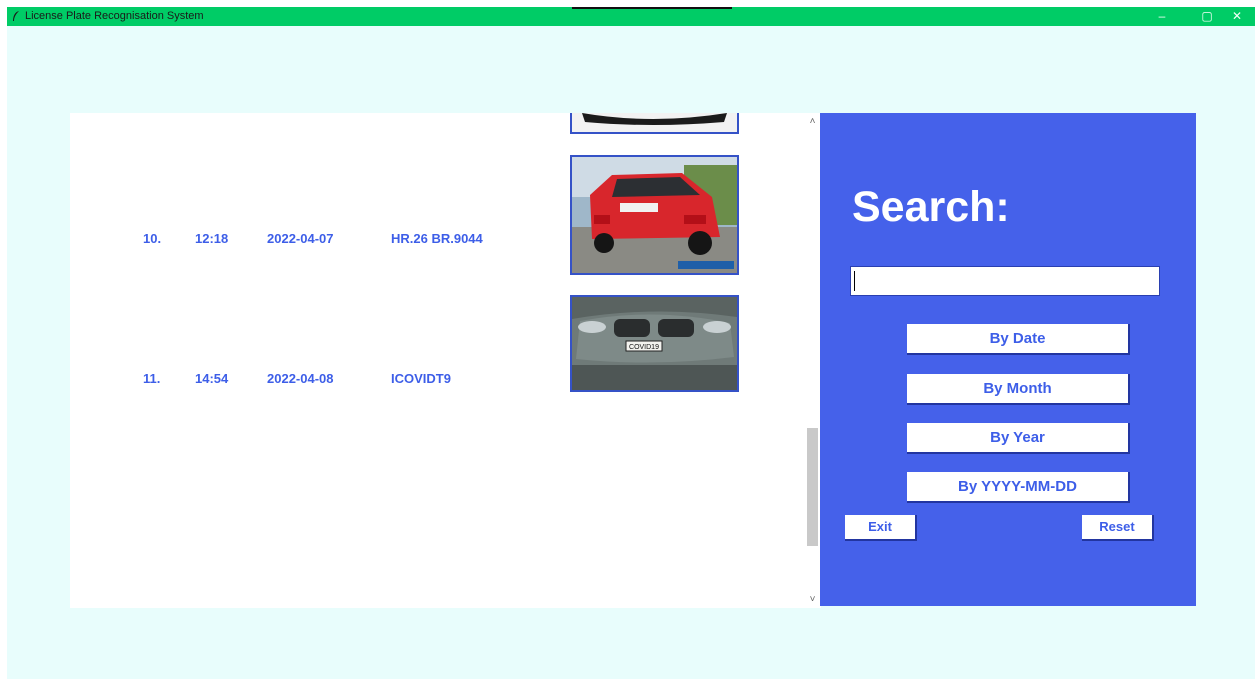 Image resolution: width=1255 pixels, height=679 pixels. I want to click on record-plate: HR.26 BR.9044, so click(437, 238).